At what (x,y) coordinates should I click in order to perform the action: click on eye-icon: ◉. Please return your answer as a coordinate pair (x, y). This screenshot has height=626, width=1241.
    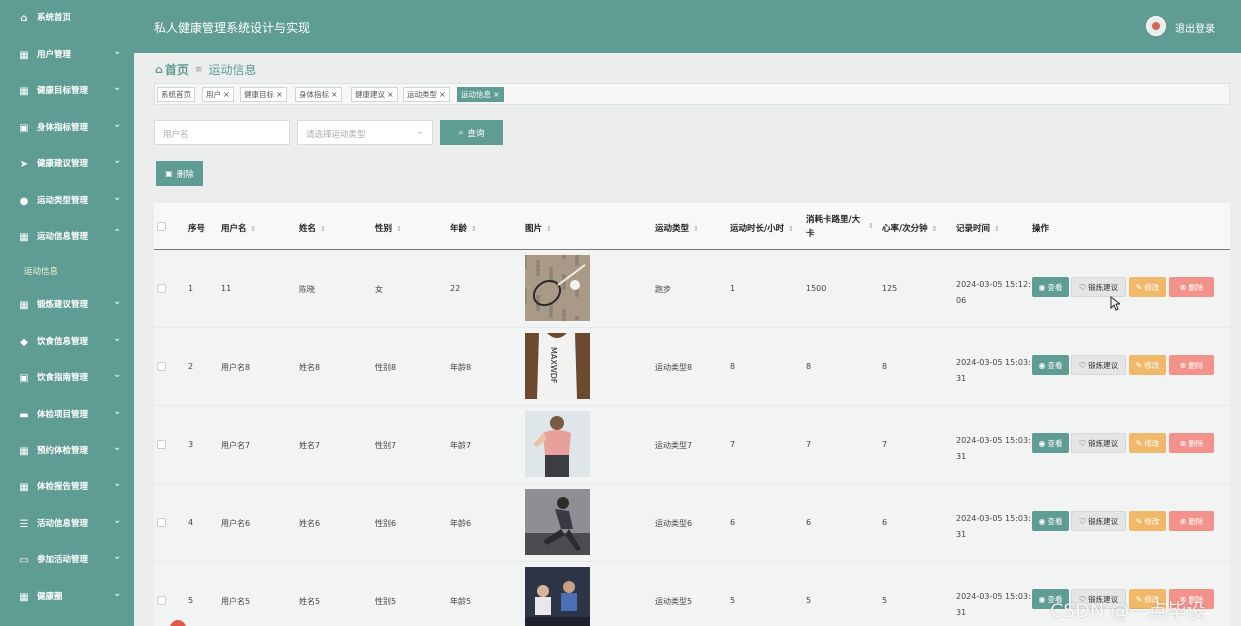
    Looking at the image, I should click on (1042, 443).